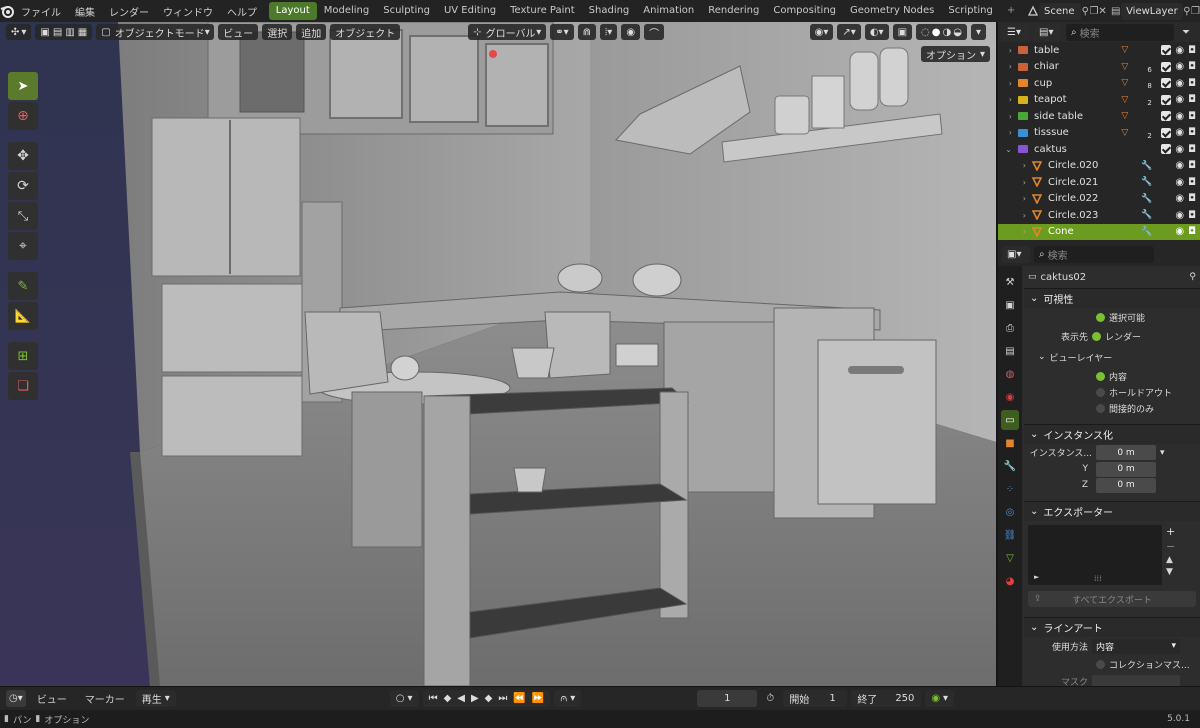  I want to click on menu-edit: 編集, so click(85, 11).